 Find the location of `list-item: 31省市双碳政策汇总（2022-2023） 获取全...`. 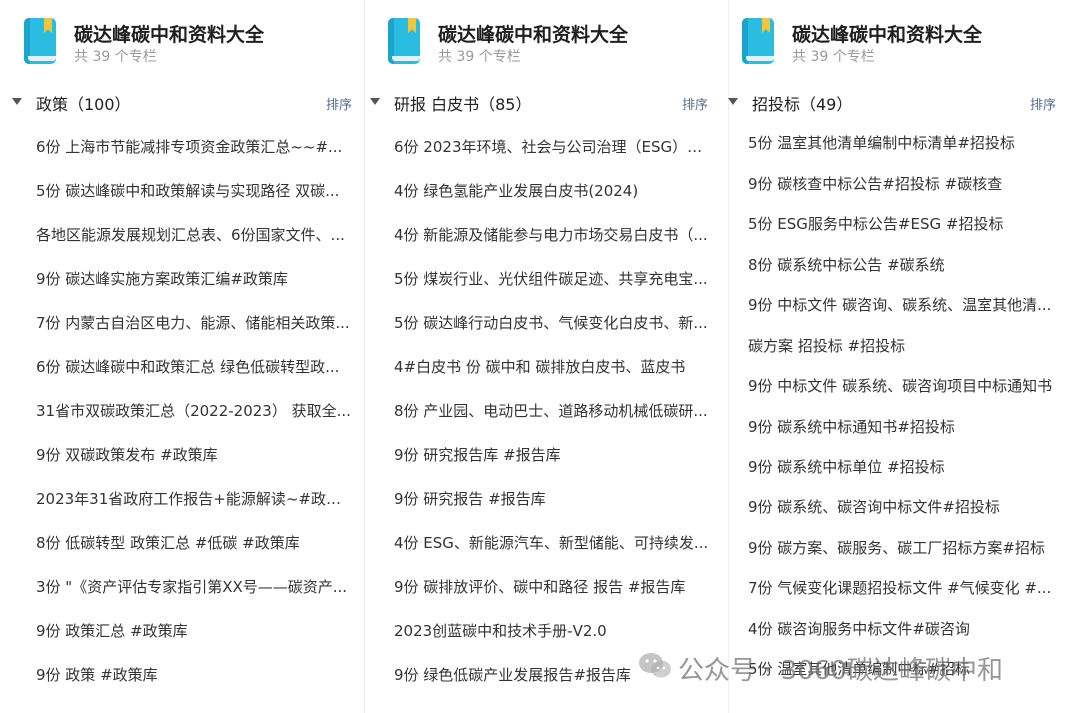

list-item: 31省市双碳政策汇总（2022-2023） 获取全... is located at coordinates (195, 410).